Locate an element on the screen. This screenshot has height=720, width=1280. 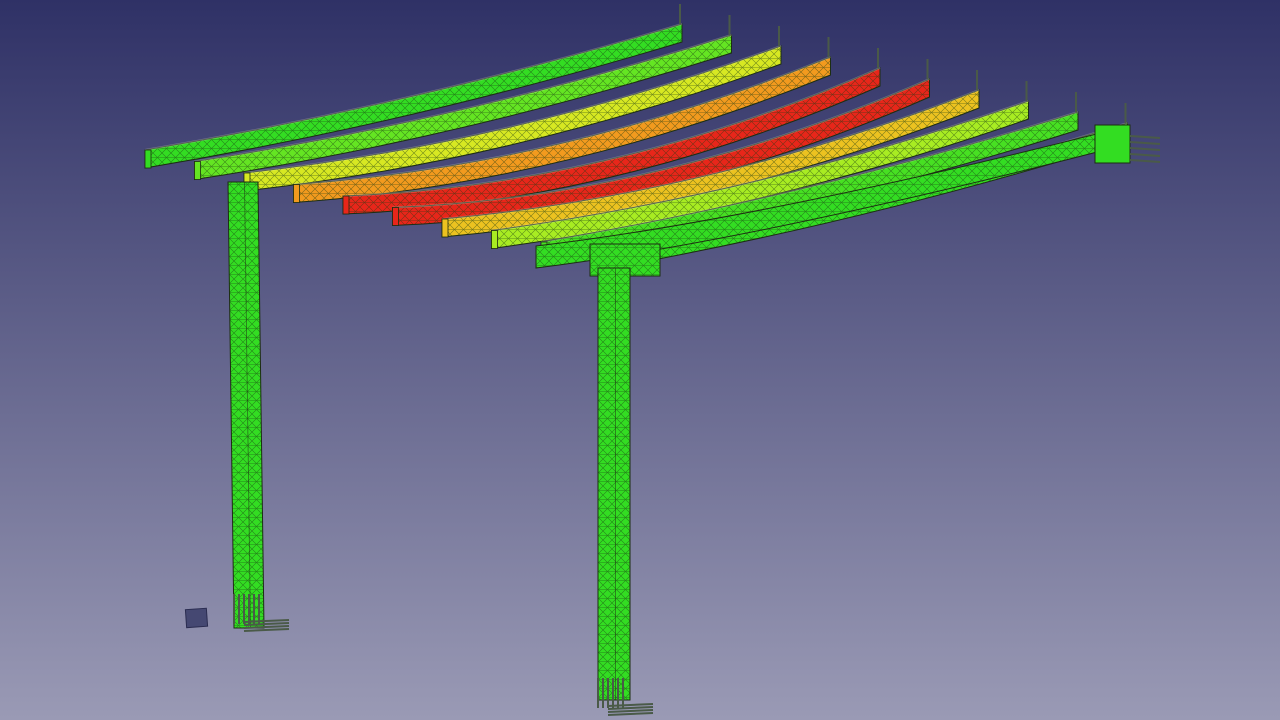
navigation-cube-icon is located at coordinates (196, 618).